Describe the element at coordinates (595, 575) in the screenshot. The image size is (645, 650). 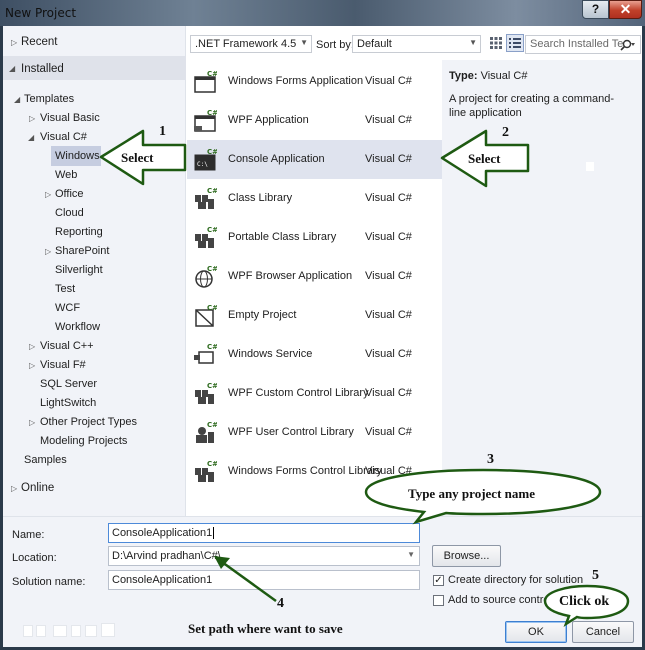
I see `annotation-number-5: 5` at that location.